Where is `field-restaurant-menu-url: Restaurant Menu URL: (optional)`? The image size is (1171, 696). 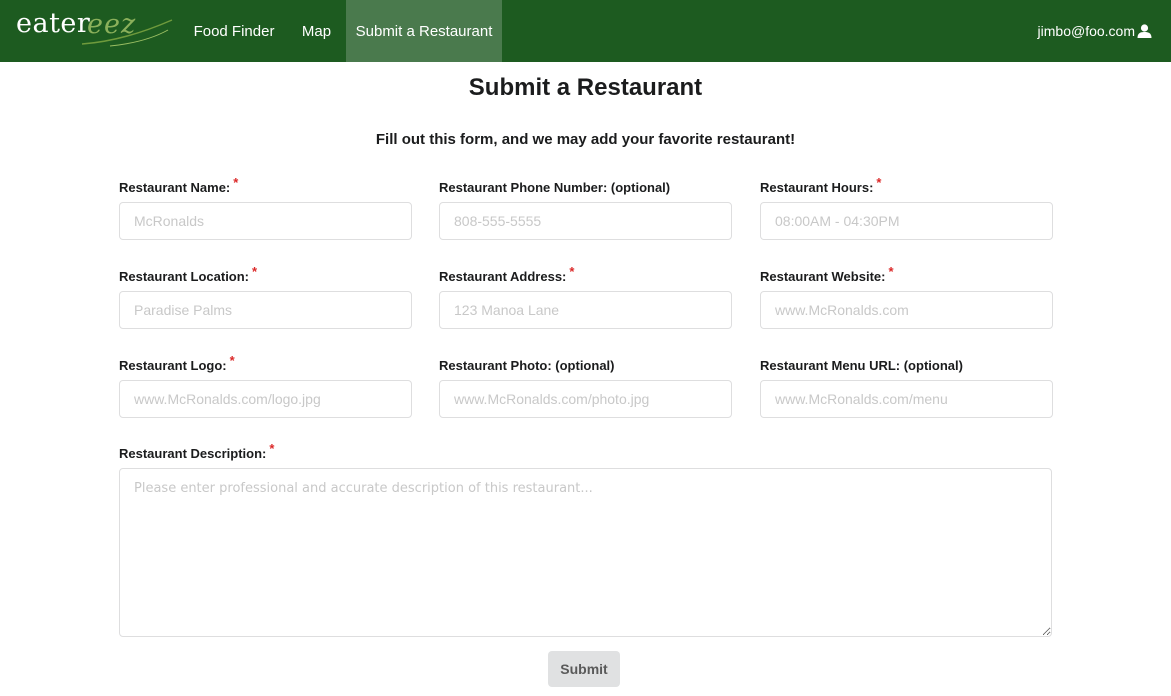 field-restaurant-menu-url: Restaurant Menu URL: (optional) is located at coordinates (906, 388).